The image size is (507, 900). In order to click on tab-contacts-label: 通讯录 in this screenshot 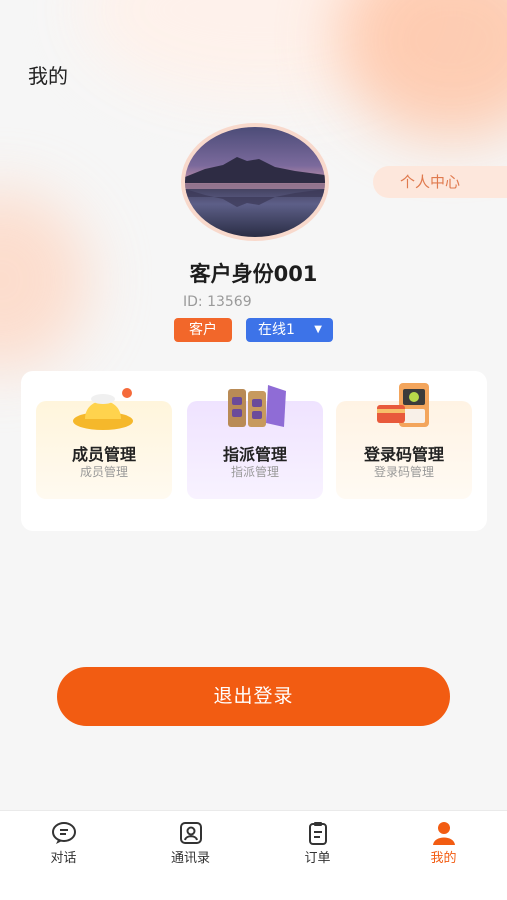, I will do `click(190, 858)`.